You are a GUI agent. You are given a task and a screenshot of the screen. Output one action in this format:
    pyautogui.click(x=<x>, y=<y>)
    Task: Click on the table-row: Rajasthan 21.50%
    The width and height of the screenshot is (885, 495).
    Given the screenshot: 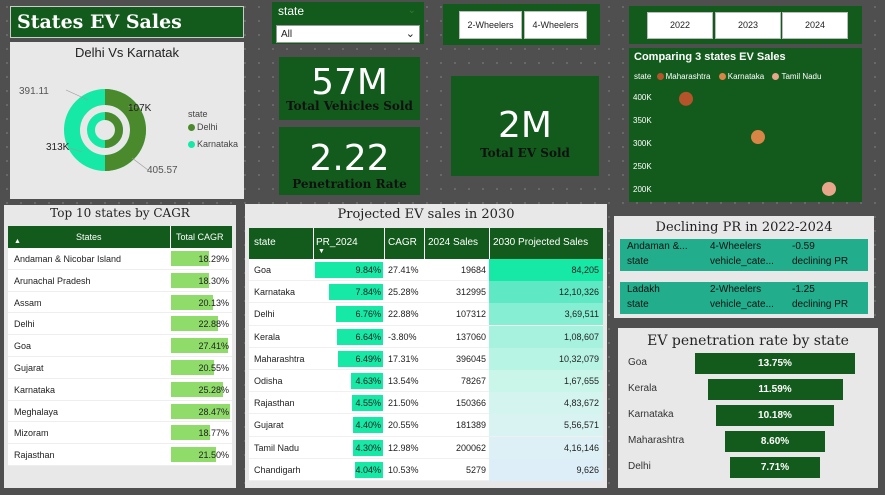 What is the action you would take?
    pyautogui.click(x=120, y=455)
    